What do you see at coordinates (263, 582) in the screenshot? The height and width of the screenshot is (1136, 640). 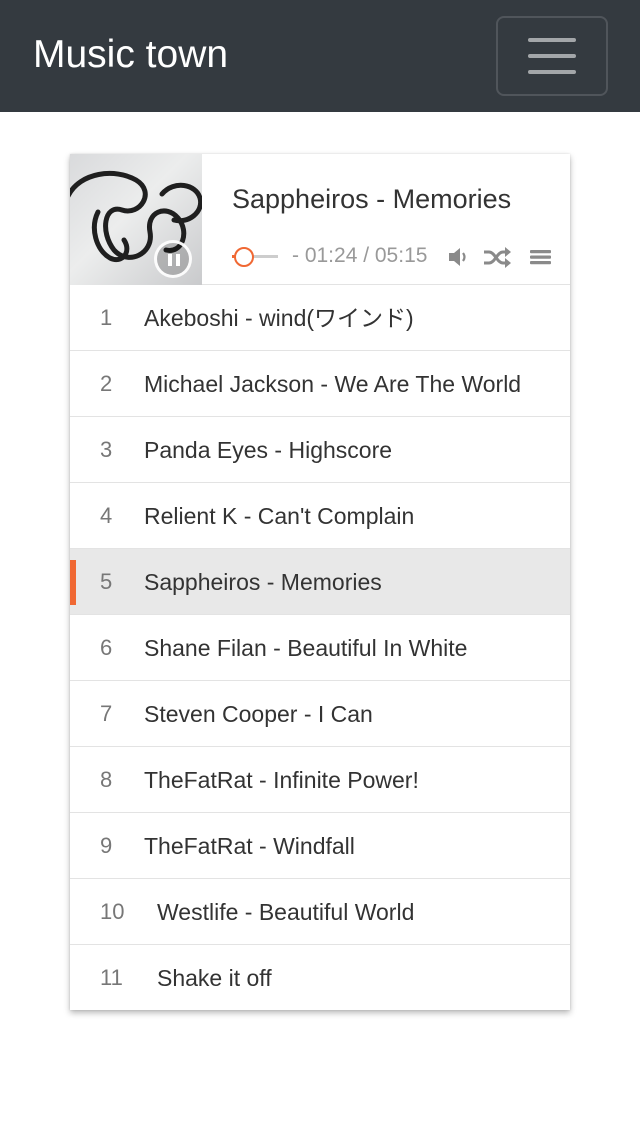 I see `track-name: Sappheiros - Memories` at bounding box center [263, 582].